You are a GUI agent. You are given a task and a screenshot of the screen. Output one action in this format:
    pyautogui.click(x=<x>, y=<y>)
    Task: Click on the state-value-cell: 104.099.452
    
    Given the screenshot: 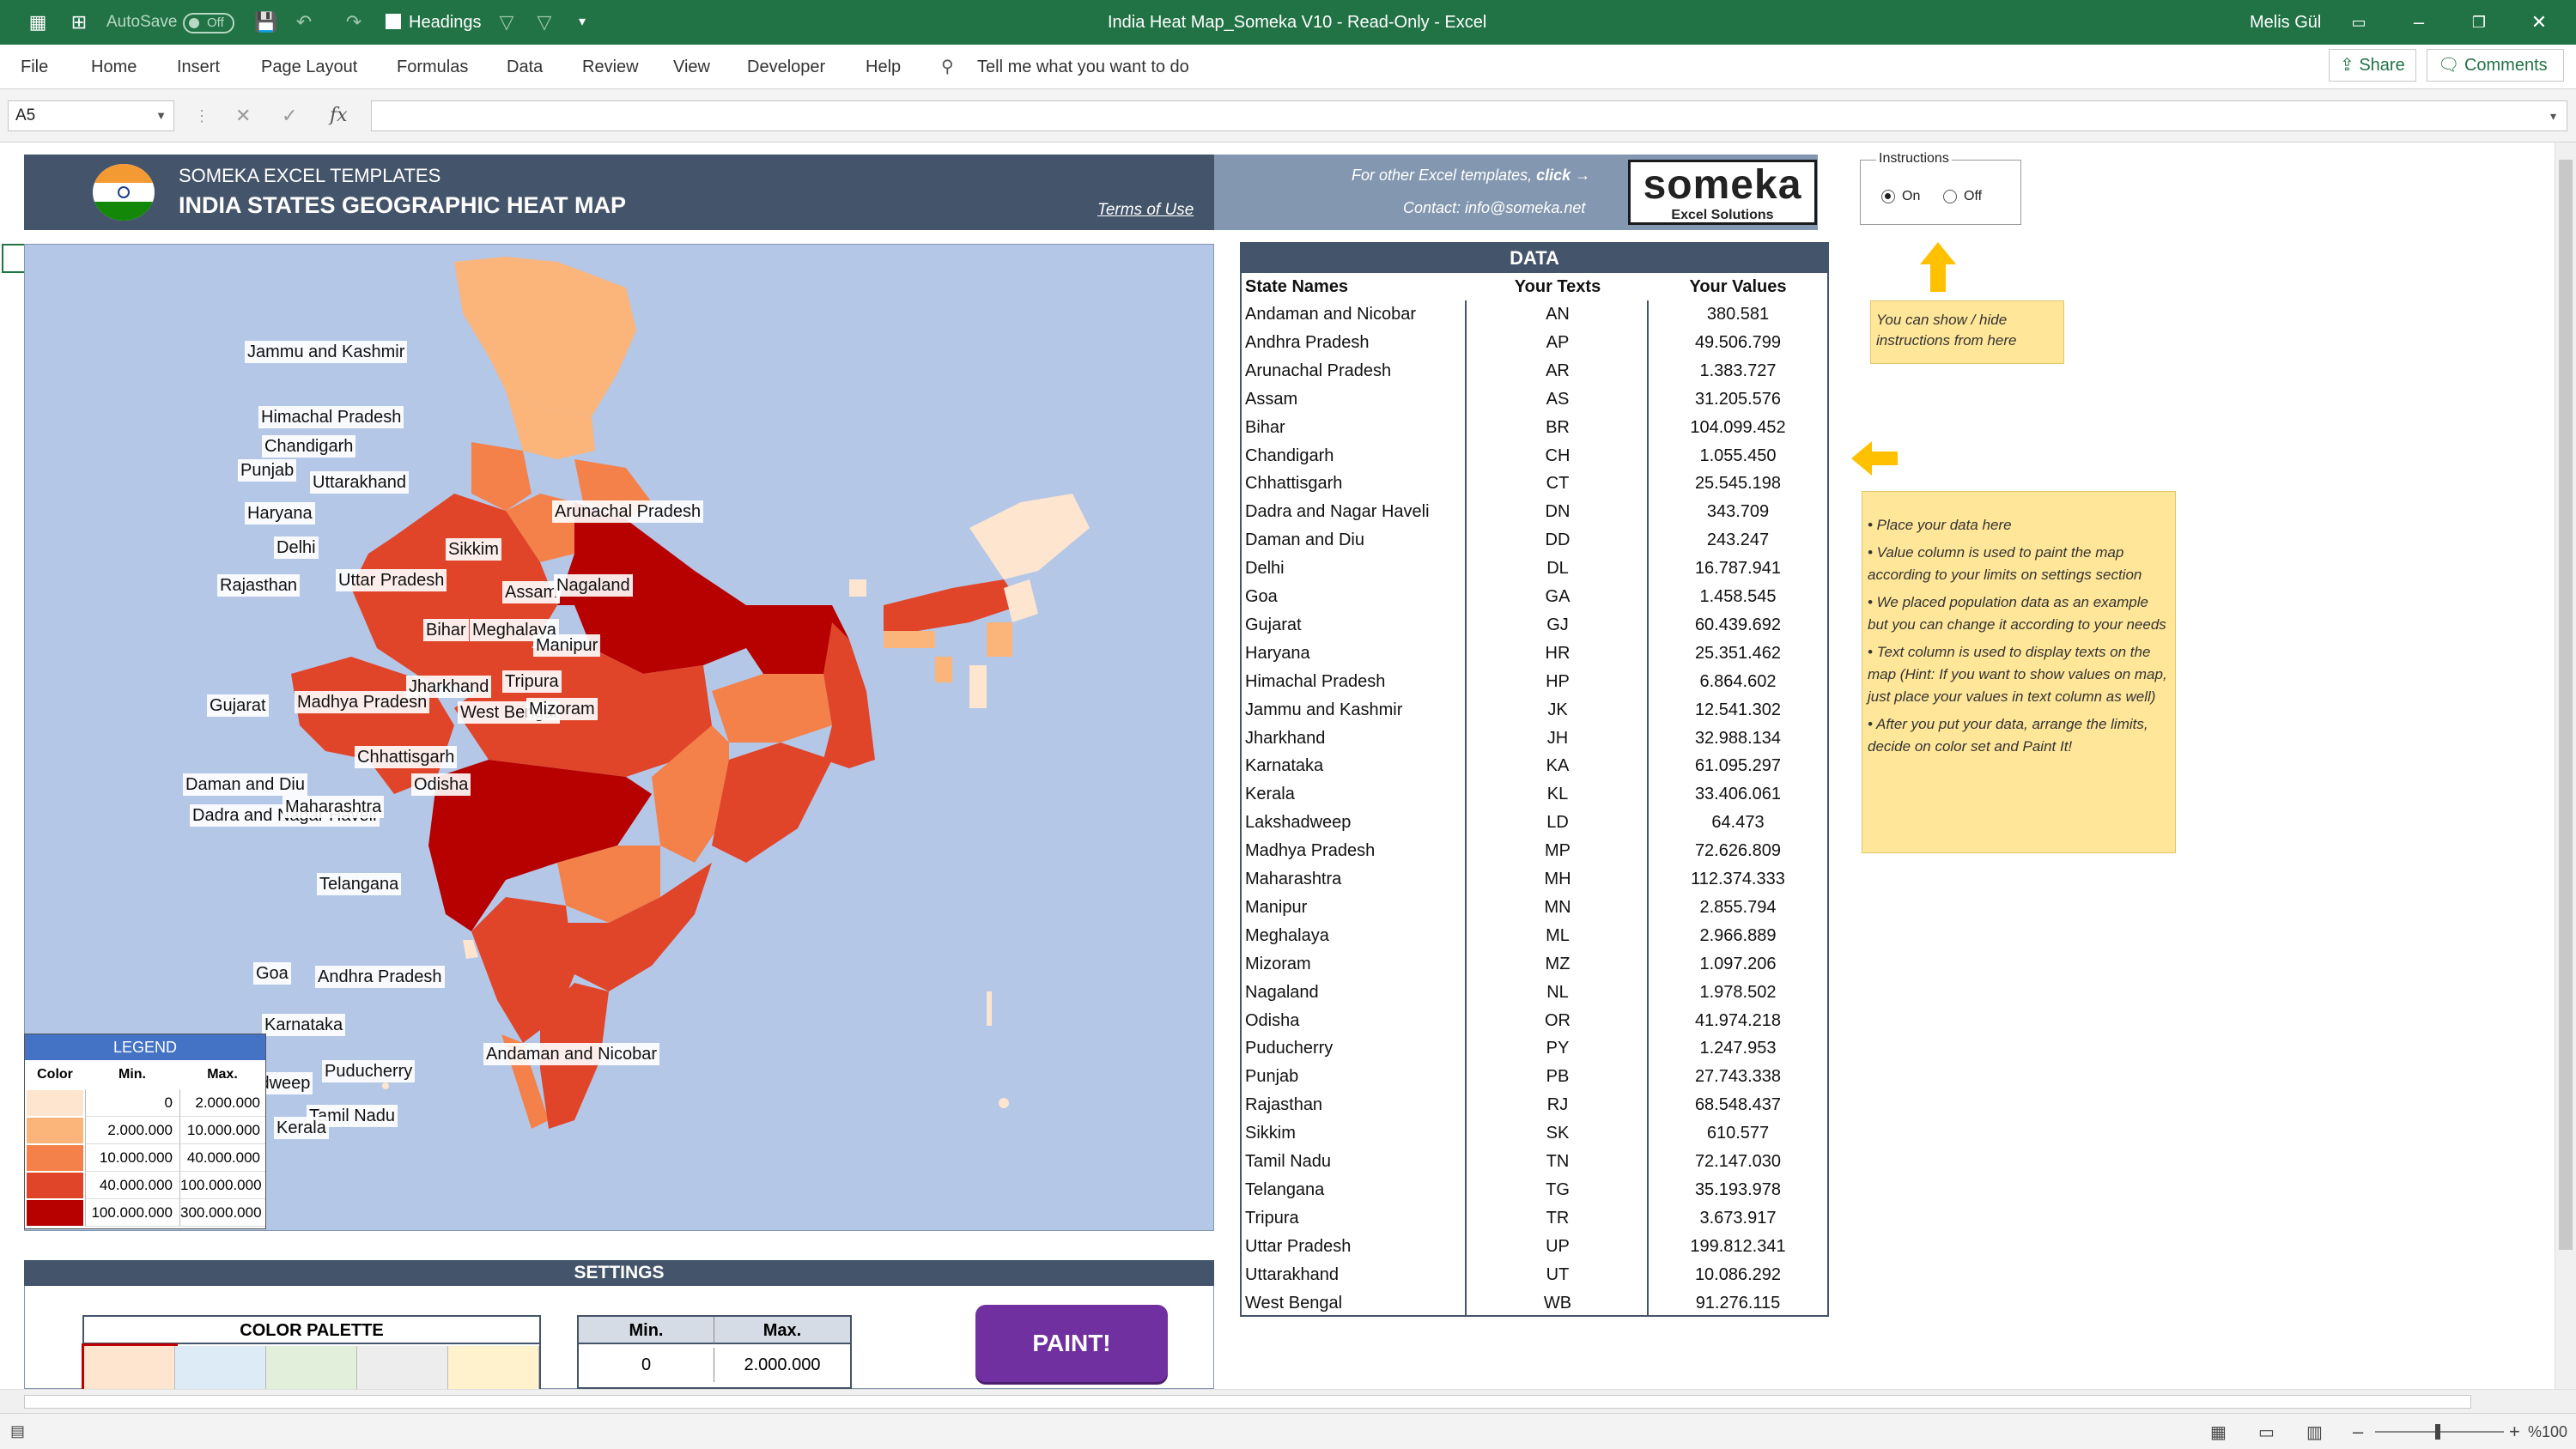 What is the action you would take?
    pyautogui.click(x=1738, y=428)
    